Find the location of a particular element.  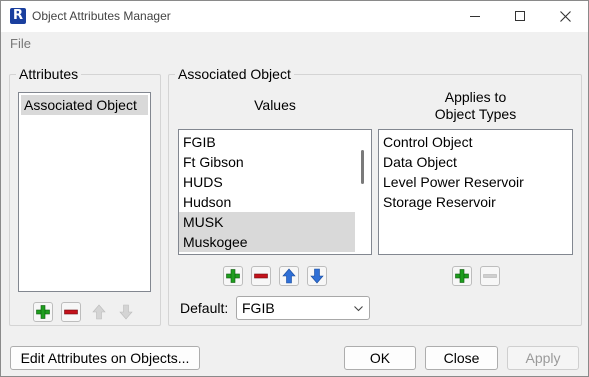

object-type-item: Data Object is located at coordinates (475, 162).